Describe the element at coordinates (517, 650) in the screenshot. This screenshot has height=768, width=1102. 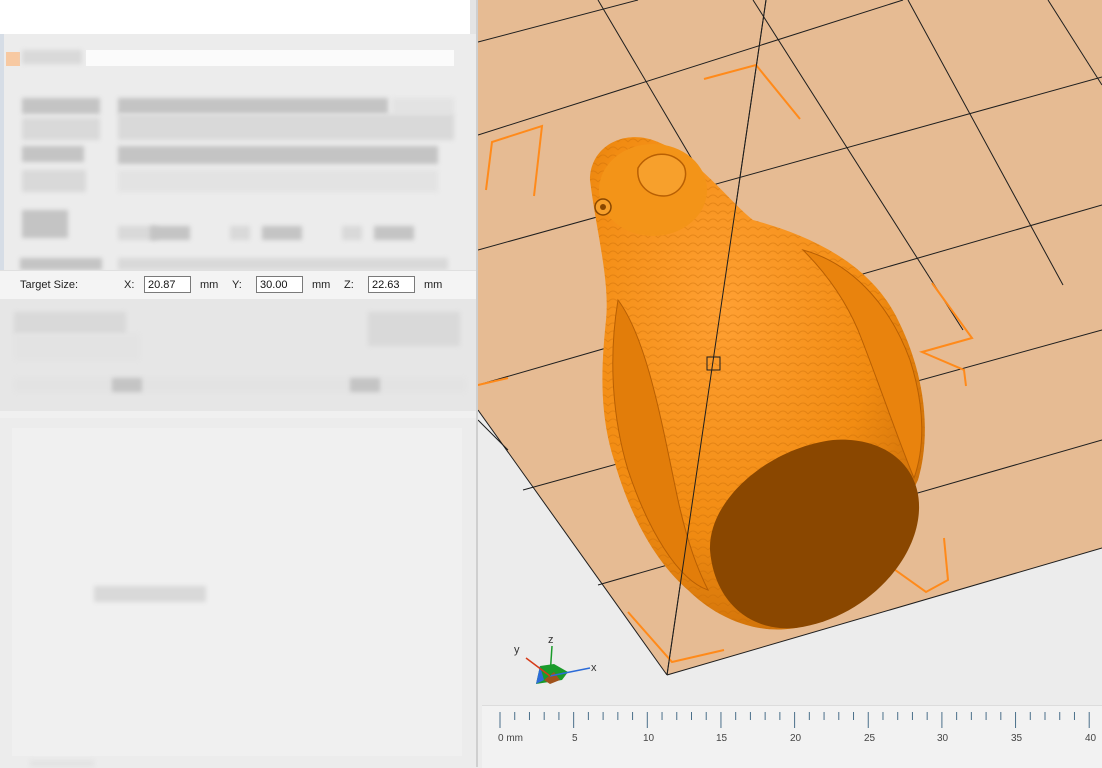
I see `axis-label-y: y` at that location.